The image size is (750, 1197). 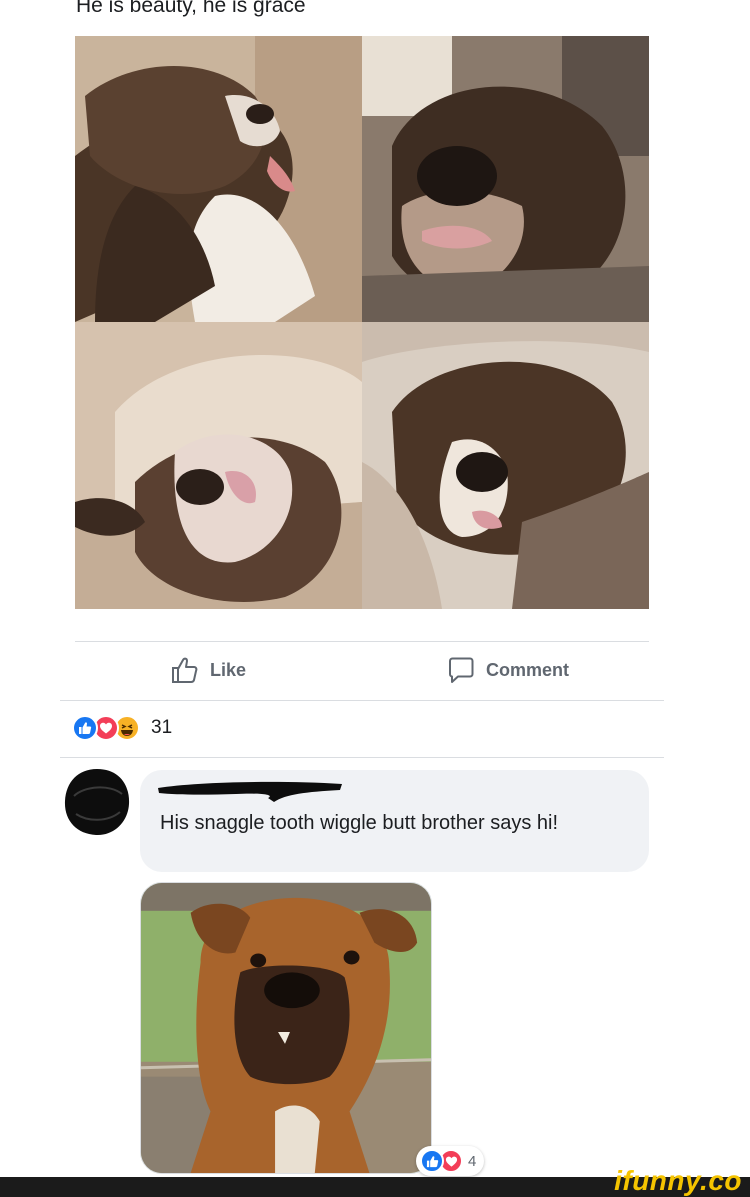 I want to click on watermark-bar: ifunny.co, so click(x=375, y=1181).